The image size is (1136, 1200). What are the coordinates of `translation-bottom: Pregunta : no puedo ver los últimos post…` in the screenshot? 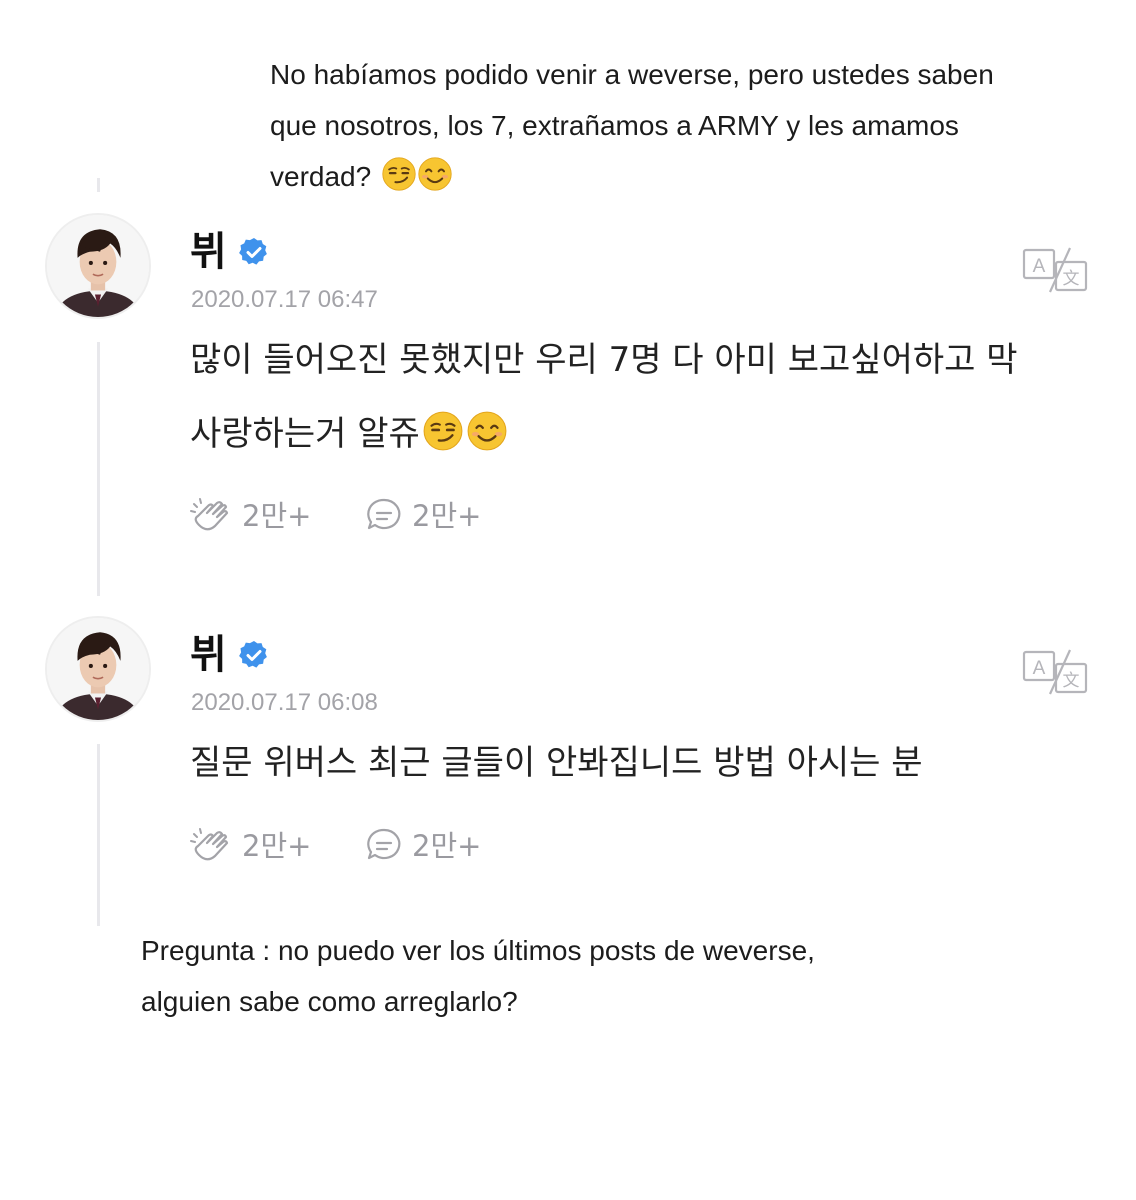 It's located at (478, 976).